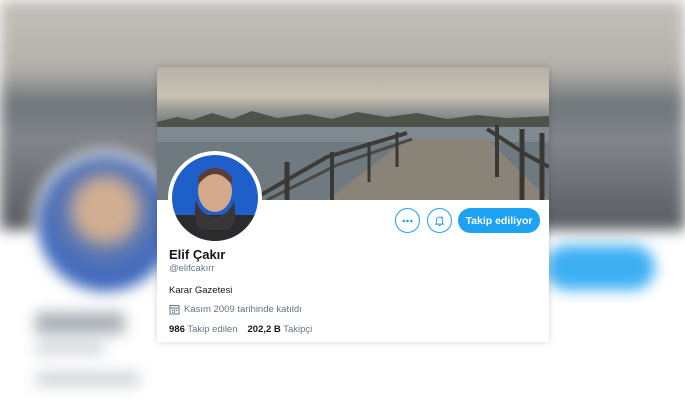  I want to click on more-button, so click(407, 220).